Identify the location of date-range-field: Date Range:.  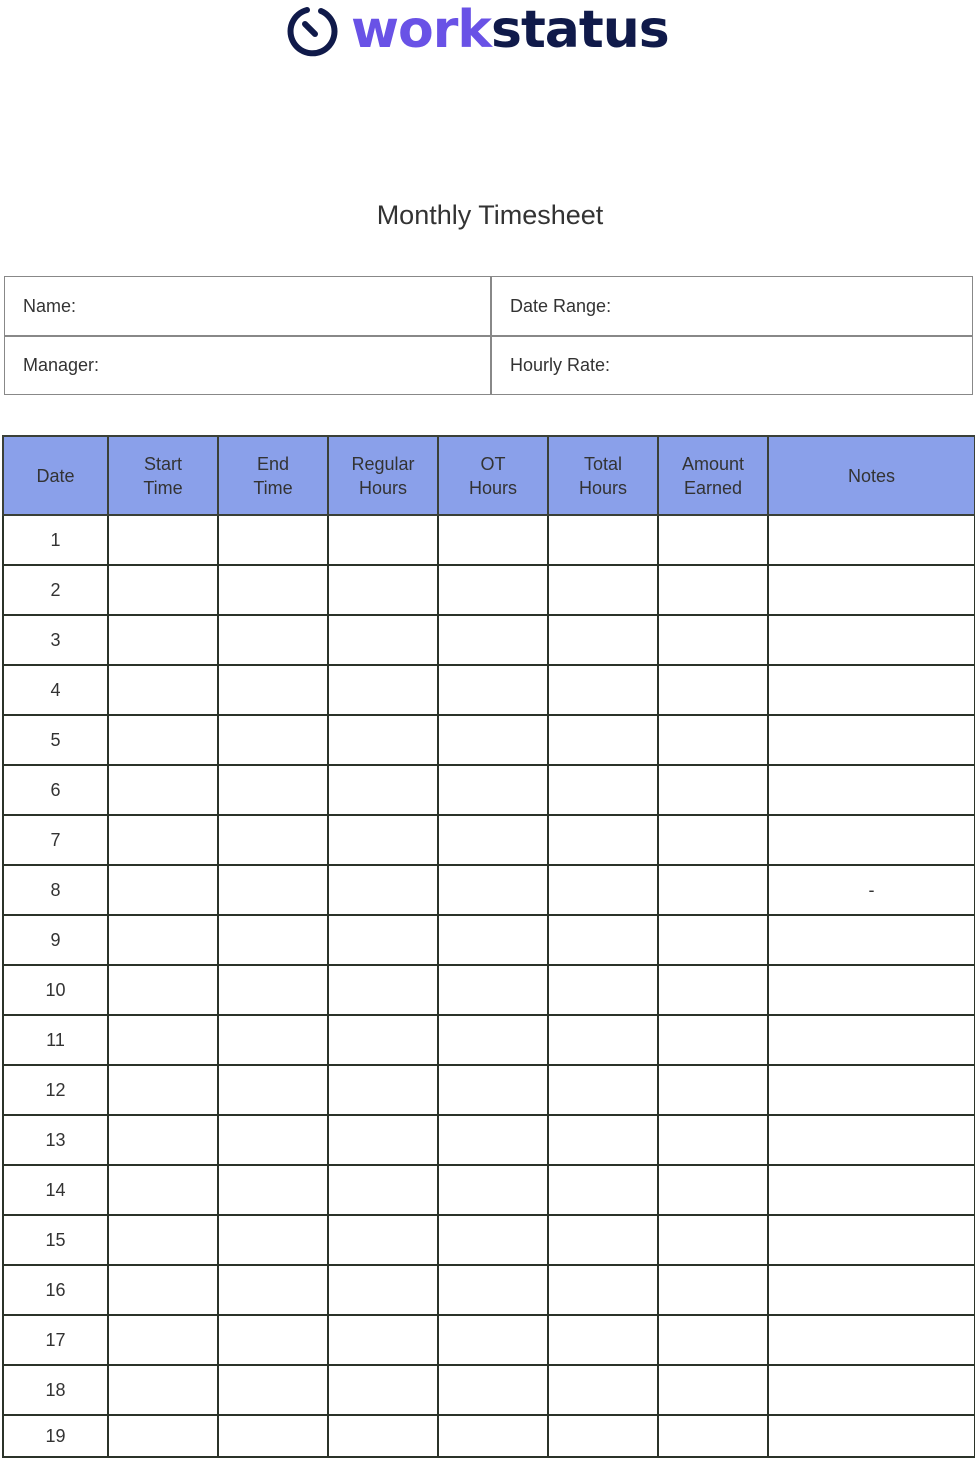
(732, 306).